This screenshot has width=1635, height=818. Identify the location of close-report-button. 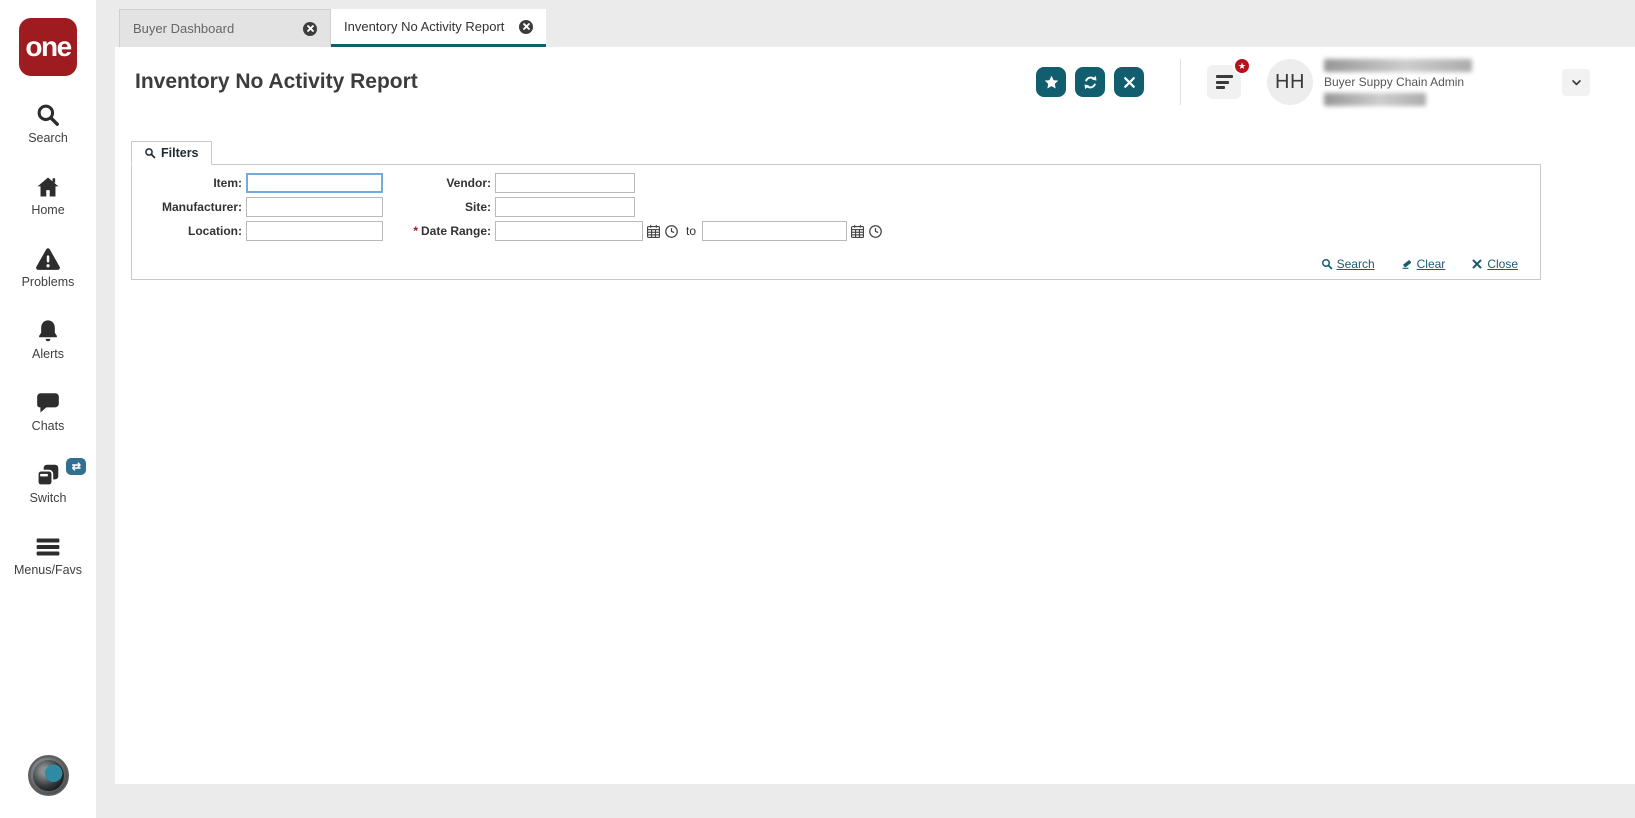
(1129, 82).